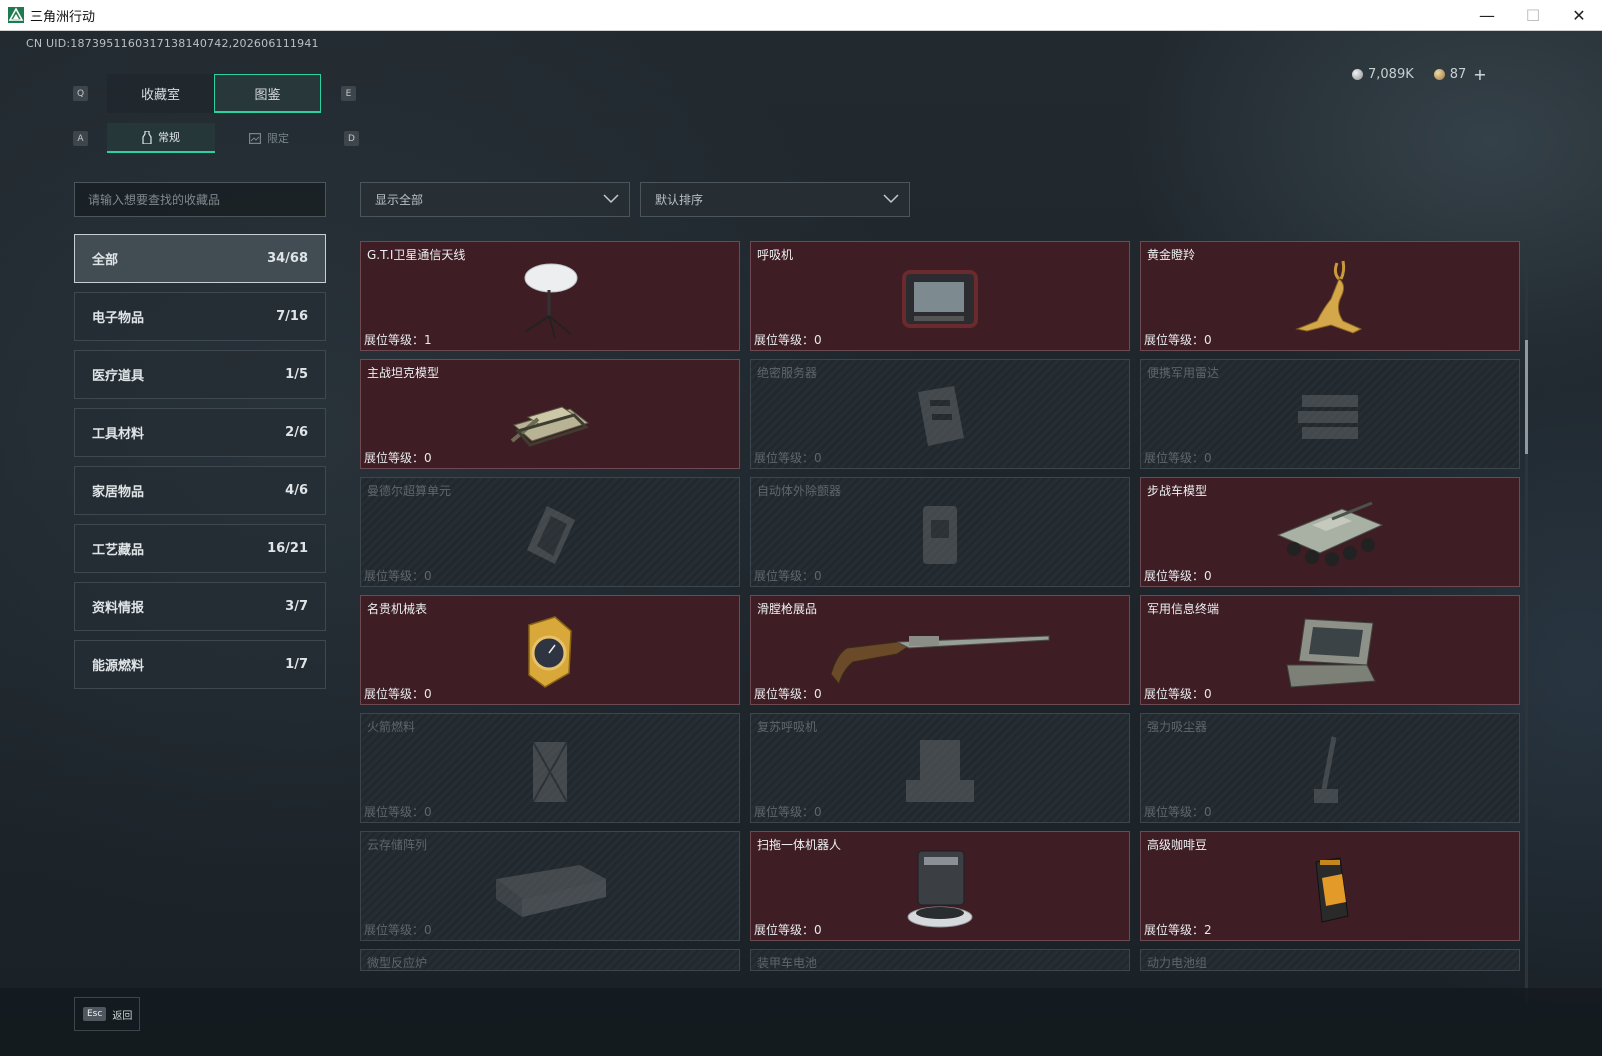 The image size is (1602, 1056). What do you see at coordinates (160, 93) in the screenshot?
I see `tab-collection-room: 收藏室` at bounding box center [160, 93].